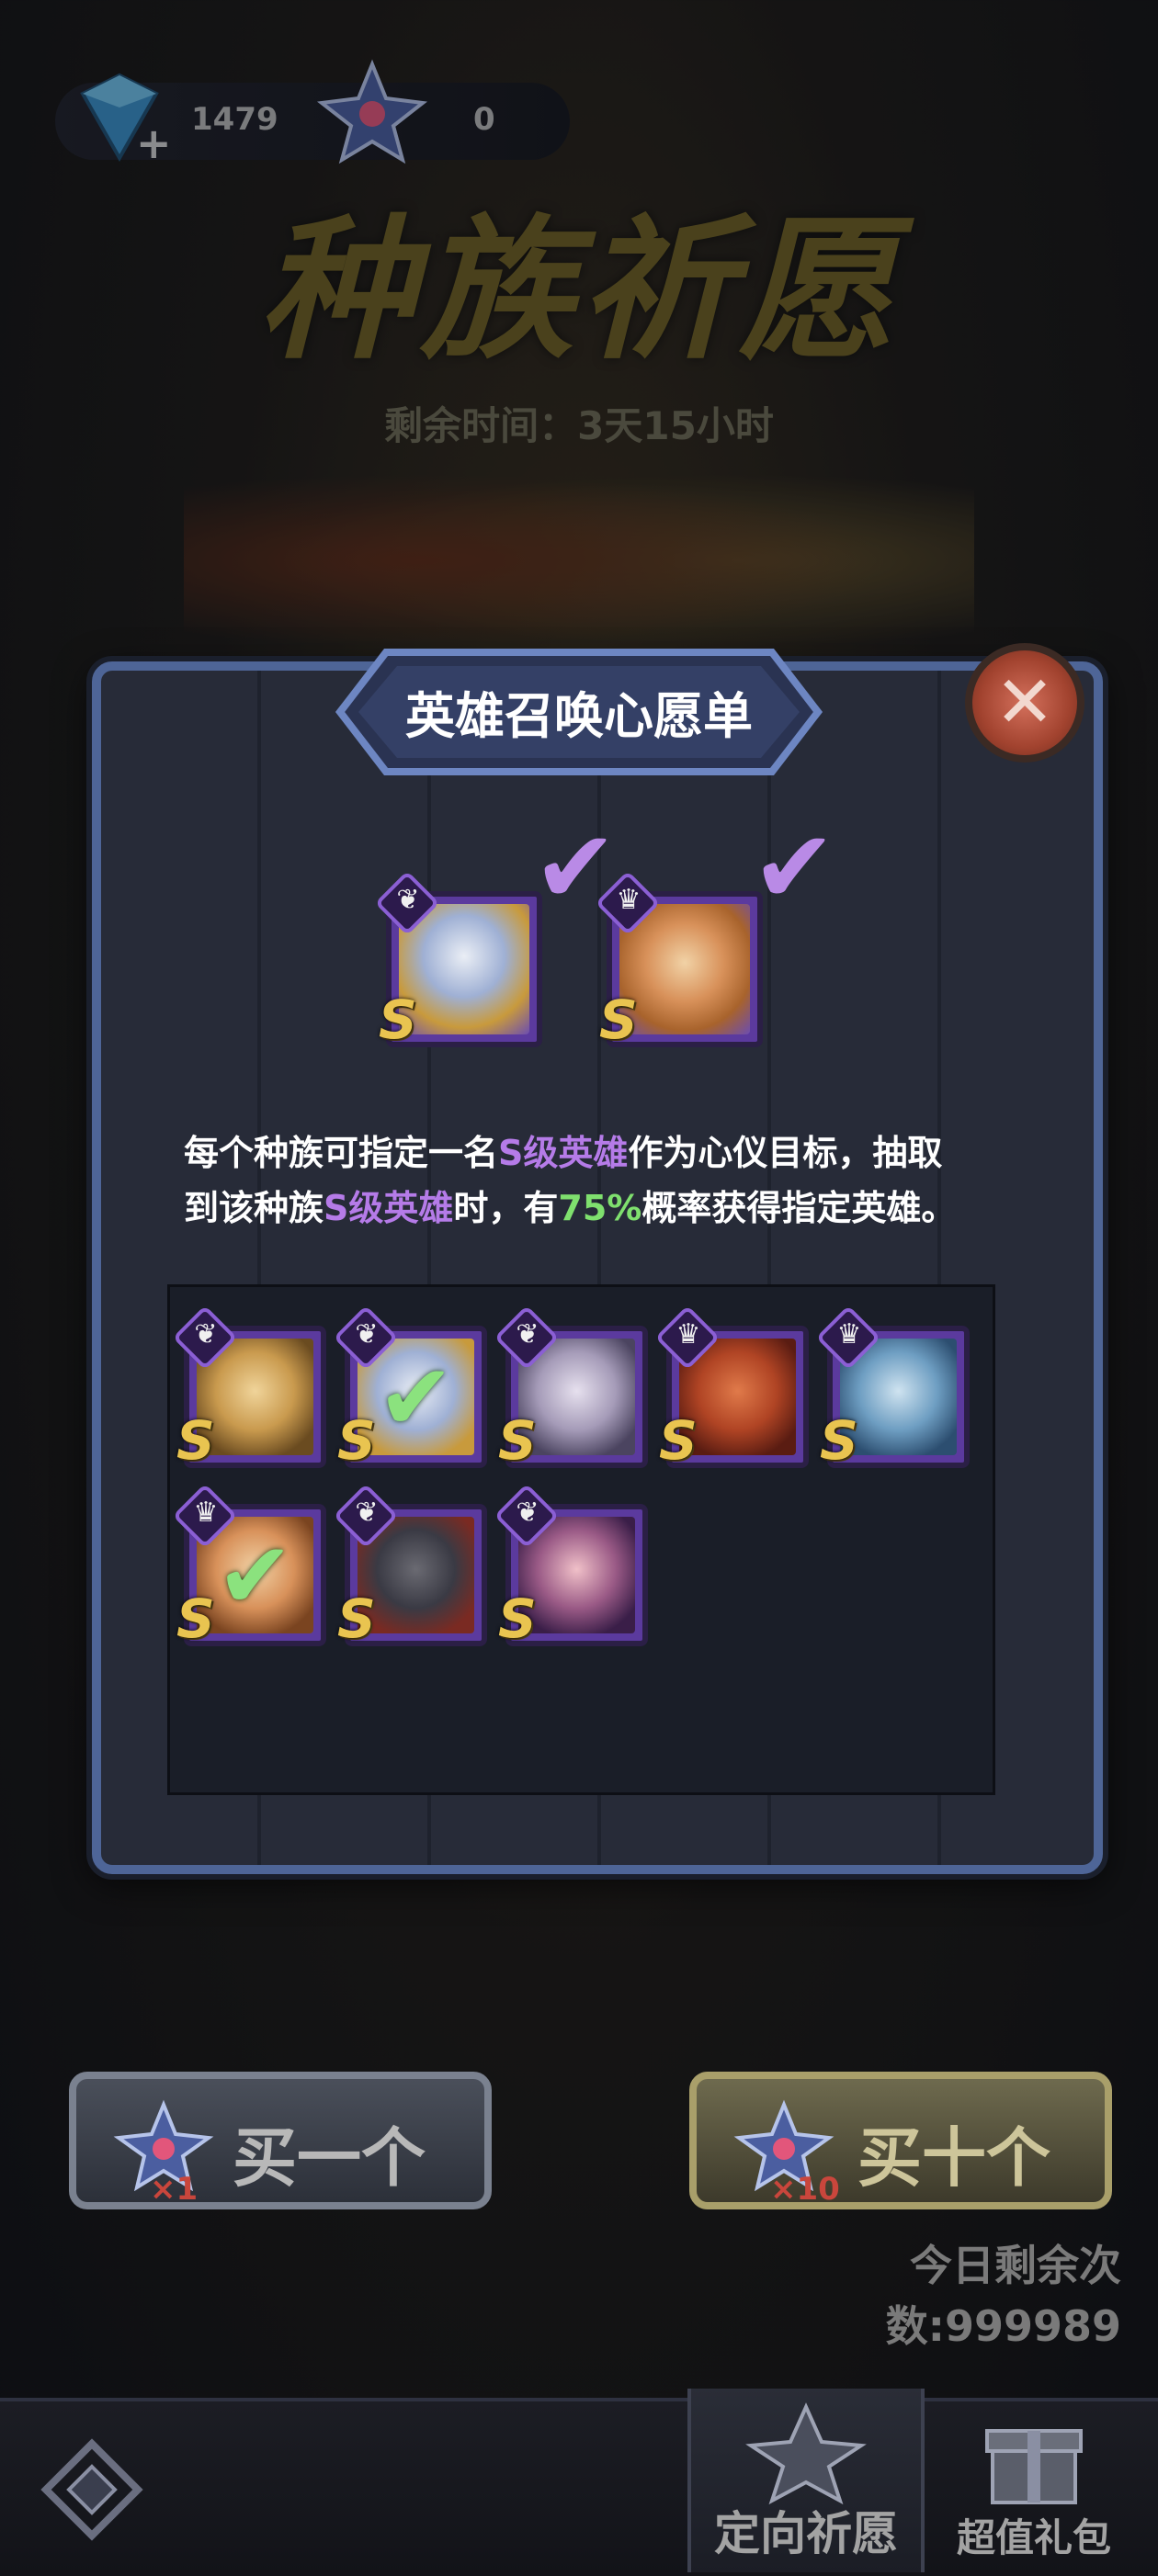 Image resolution: width=1158 pixels, height=2576 pixels. Describe the element at coordinates (806, 2453) in the screenshot. I see `wish-icon` at that location.